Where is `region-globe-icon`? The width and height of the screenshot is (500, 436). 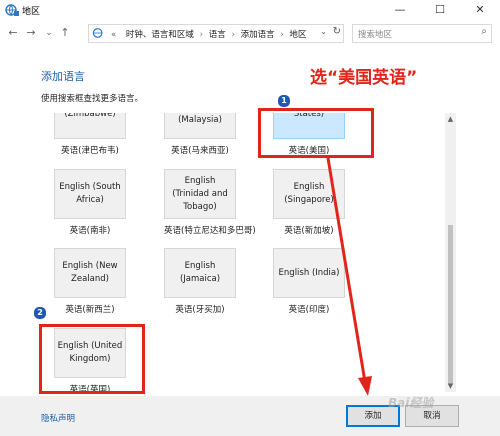
region-globe-icon is located at coordinates (12, 10).